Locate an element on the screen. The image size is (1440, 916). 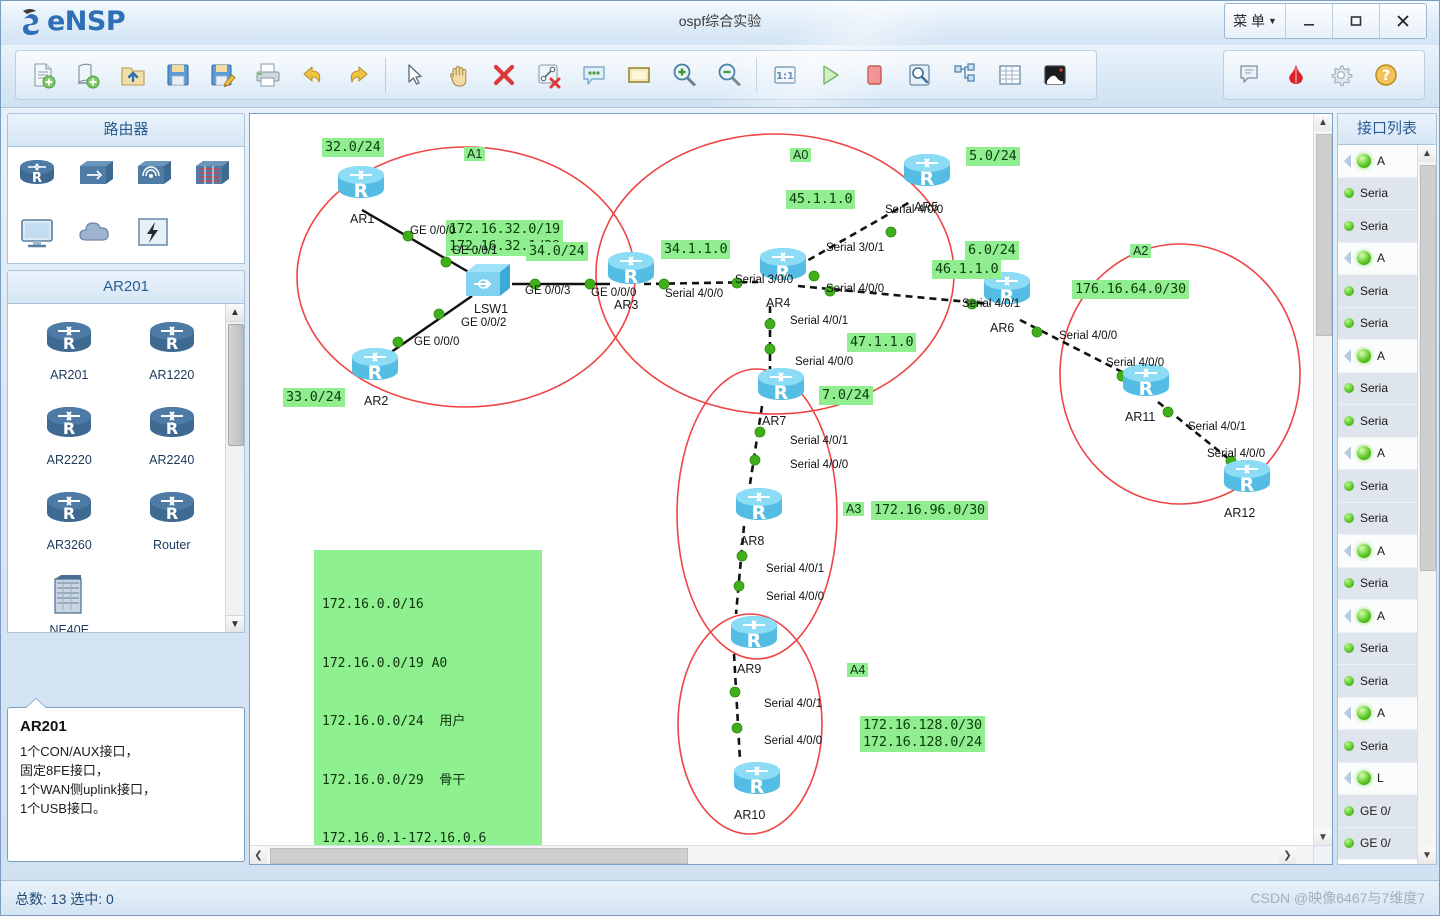
wireless-ap-icon is located at coordinates (155, 176).